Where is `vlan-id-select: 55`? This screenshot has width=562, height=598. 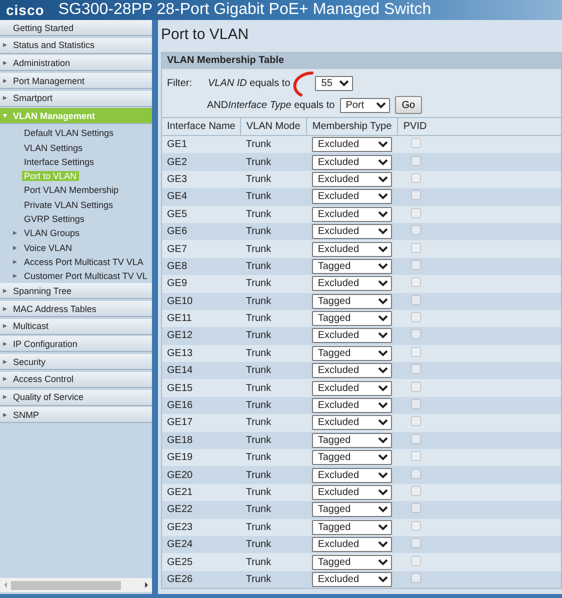
vlan-id-select: 55 is located at coordinates (334, 83).